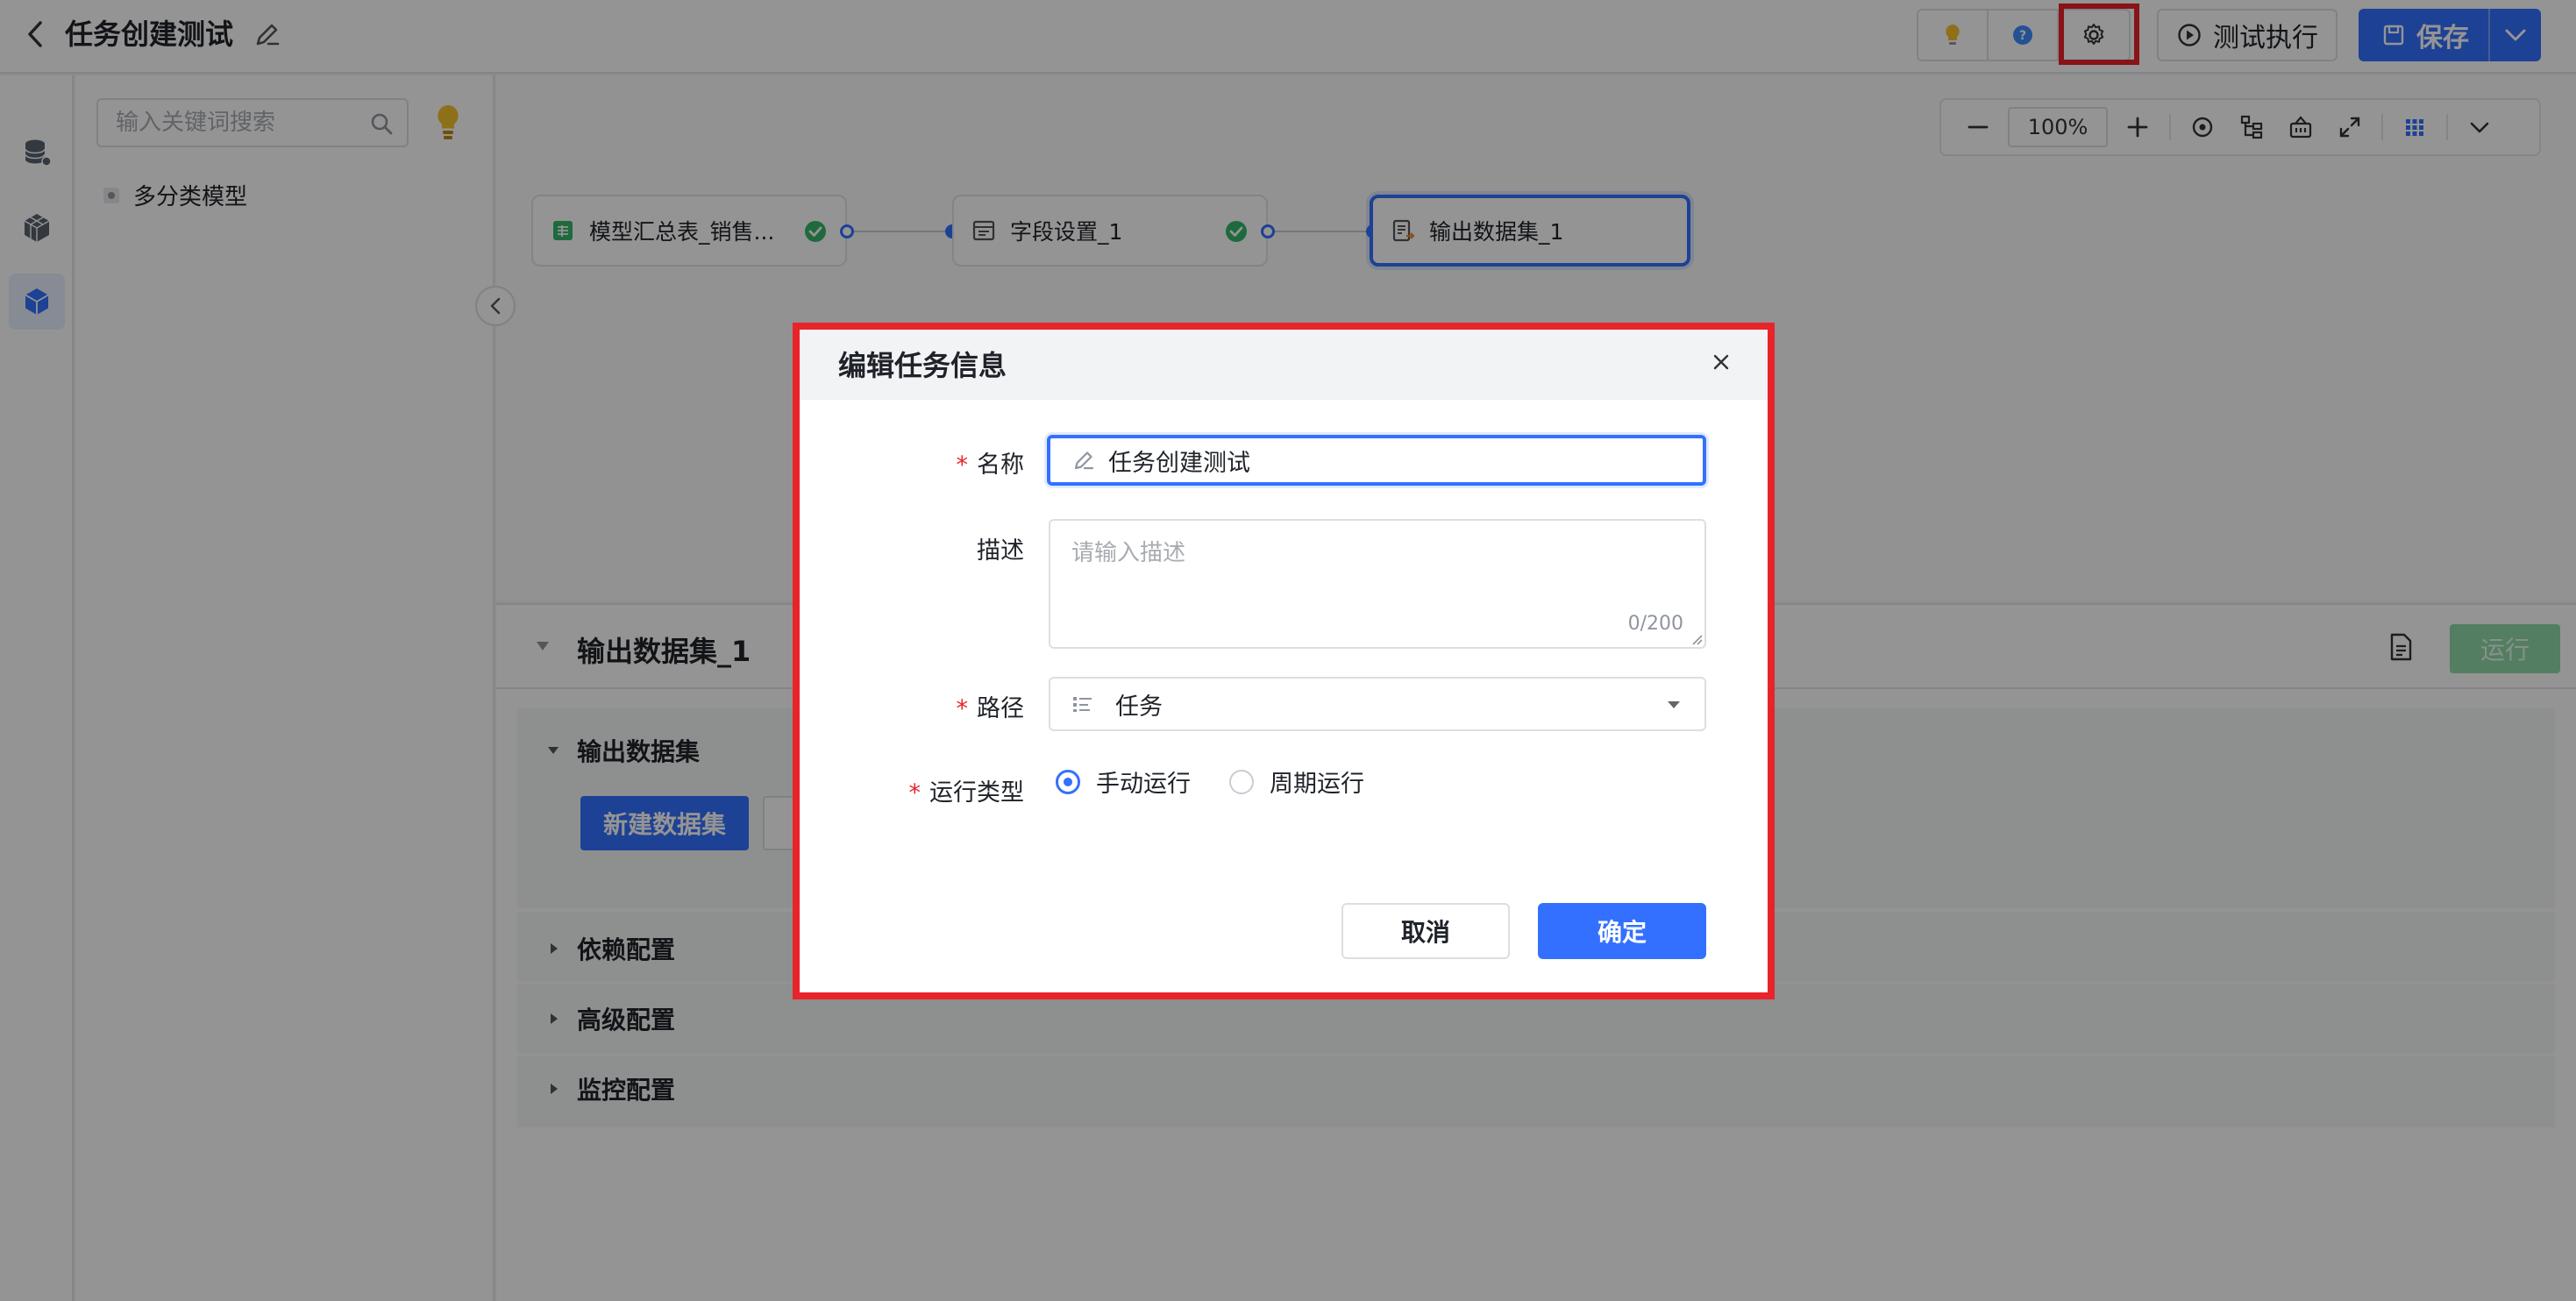 Image resolution: width=2576 pixels, height=1301 pixels. Describe the element at coordinates (1377, 704) in the screenshot. I see `path-select: 任务` at that location.